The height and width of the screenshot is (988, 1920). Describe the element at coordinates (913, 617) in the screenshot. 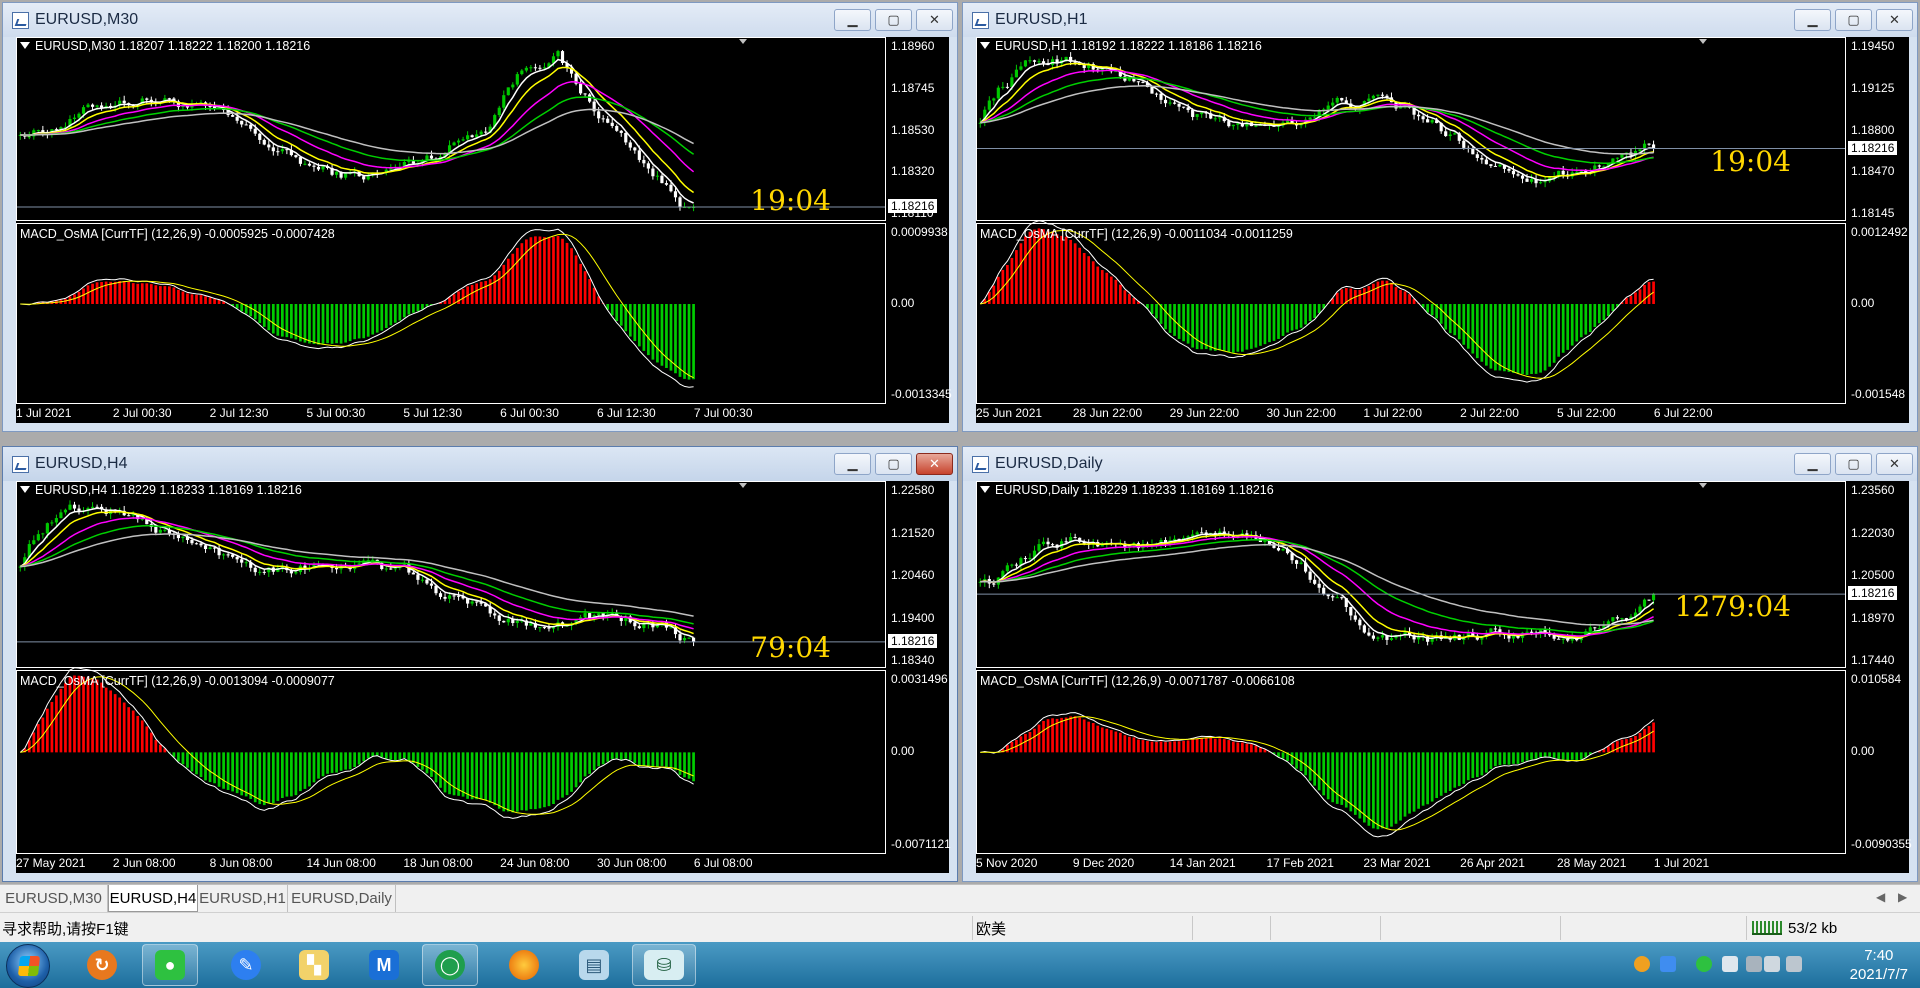

I see `price-scale-label: 1.19400` at that location.